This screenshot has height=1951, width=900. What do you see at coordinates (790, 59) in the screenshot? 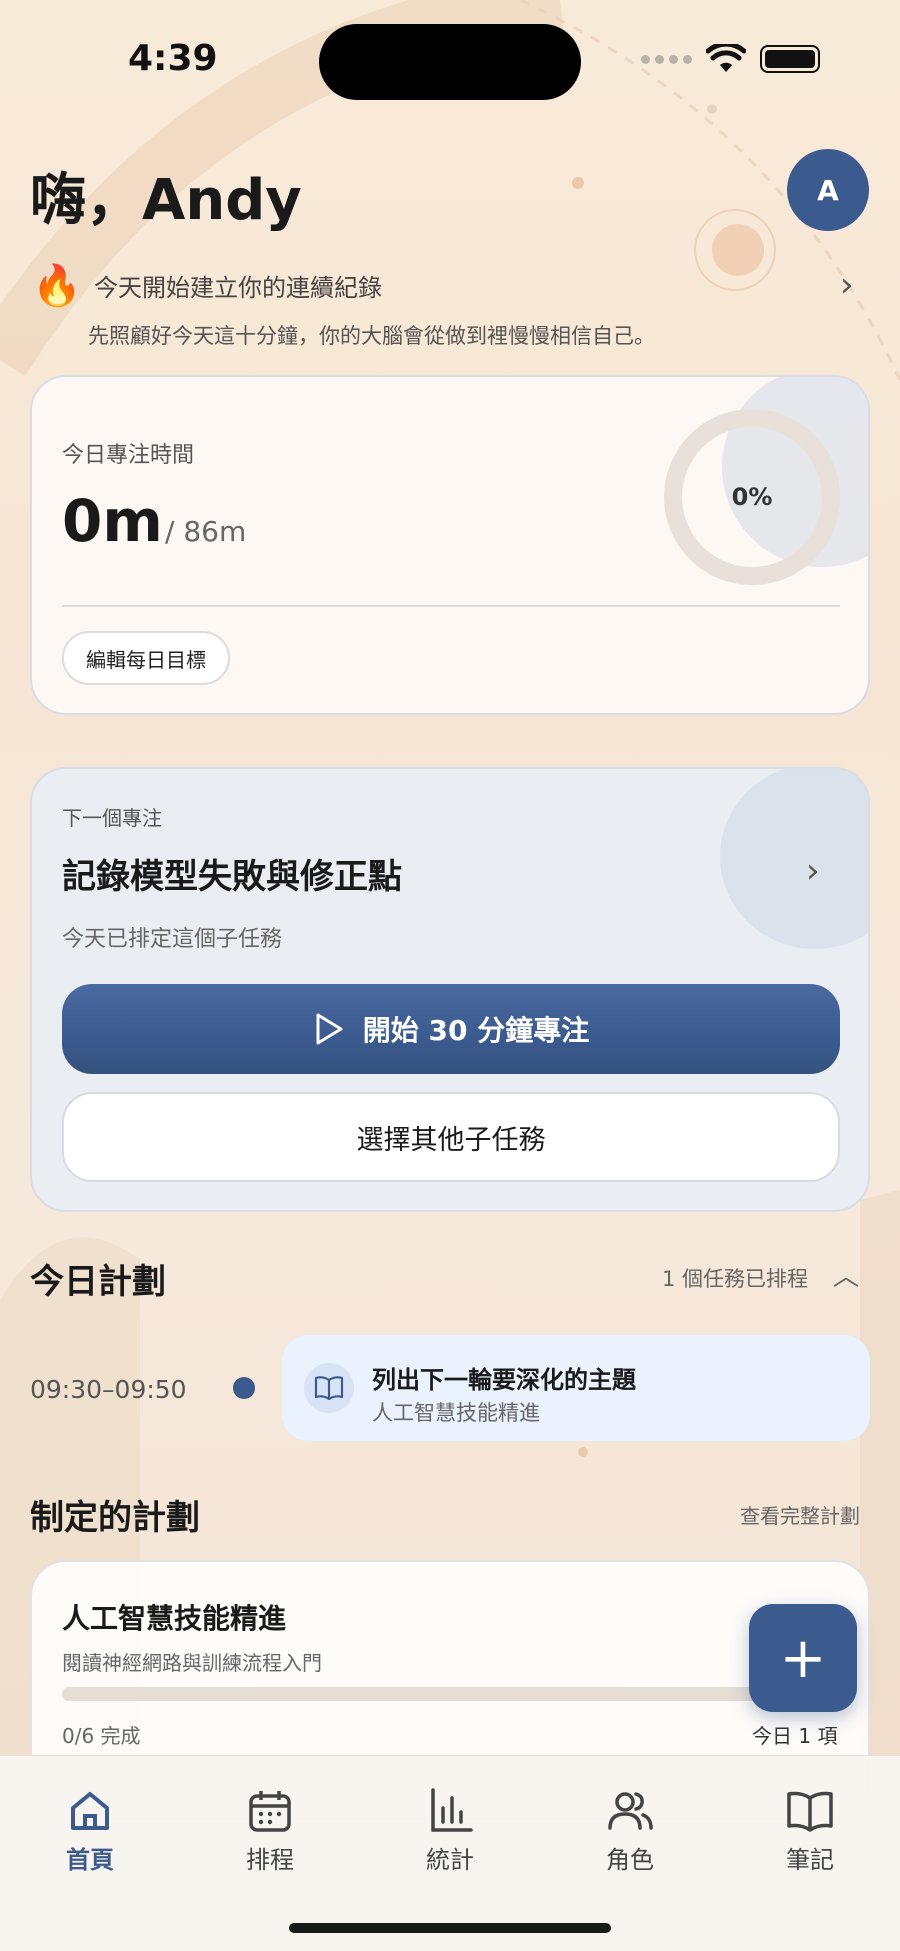
I see `battery-icon` at bounding box center [790, 59].